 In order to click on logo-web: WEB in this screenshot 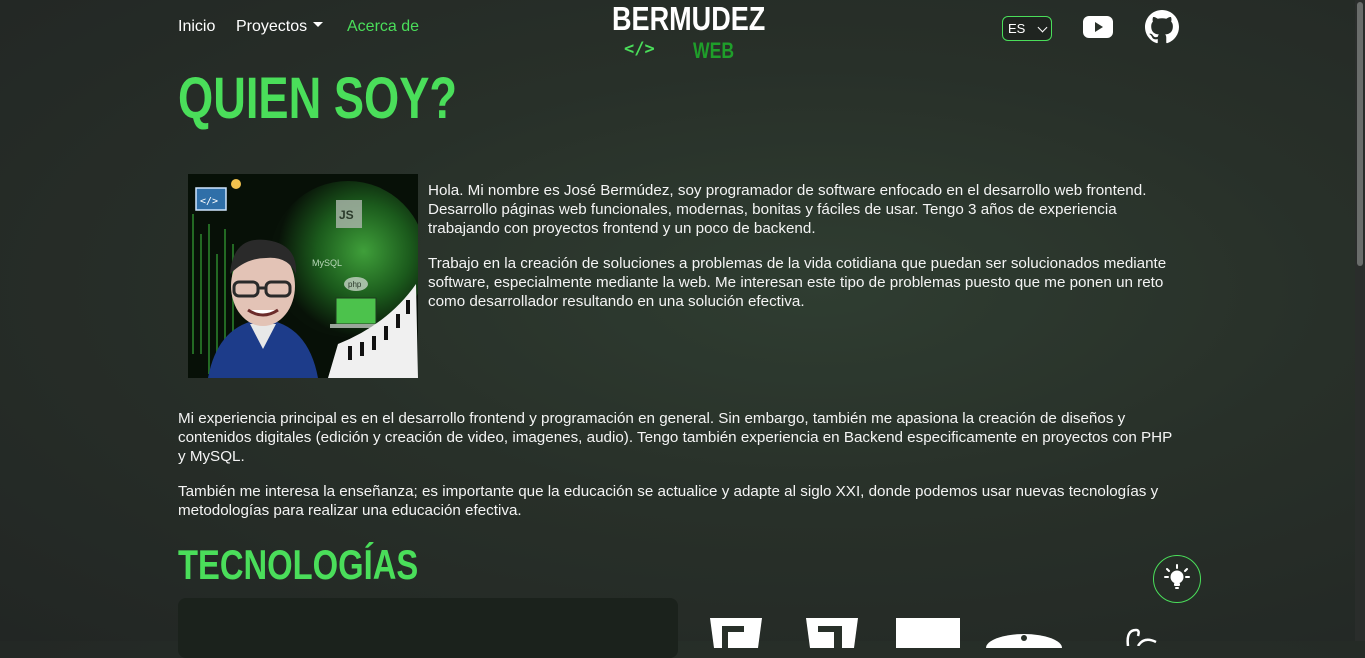, I will do `click(714, 50)`.